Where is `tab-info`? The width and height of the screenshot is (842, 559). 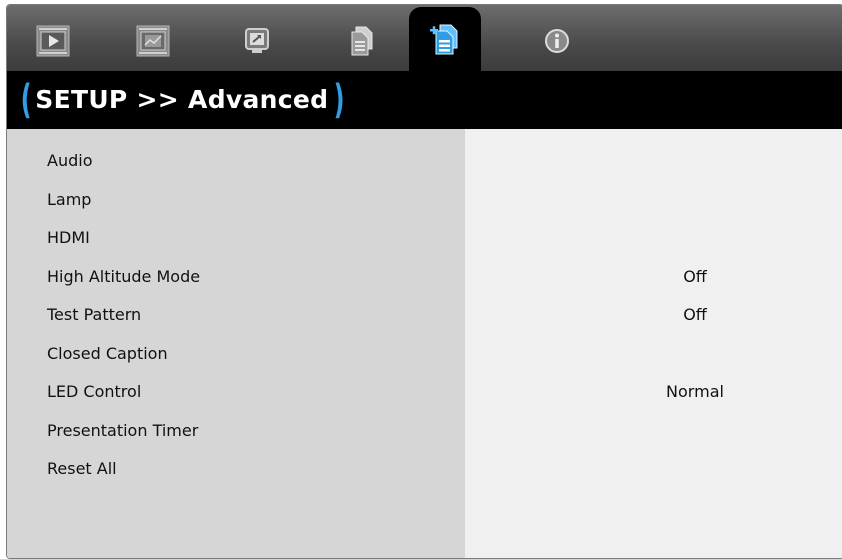
tab-info is located at coordinates (557, 41).